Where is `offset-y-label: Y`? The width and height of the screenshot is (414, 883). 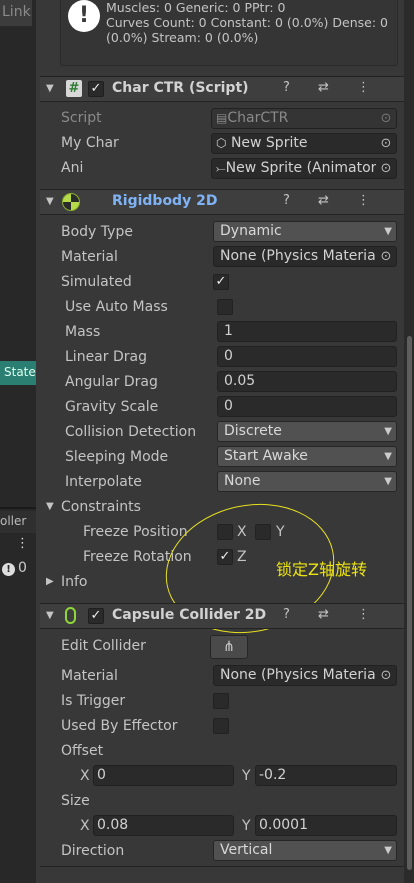 offset-y-label: Y is located at coordinates (246, 776).